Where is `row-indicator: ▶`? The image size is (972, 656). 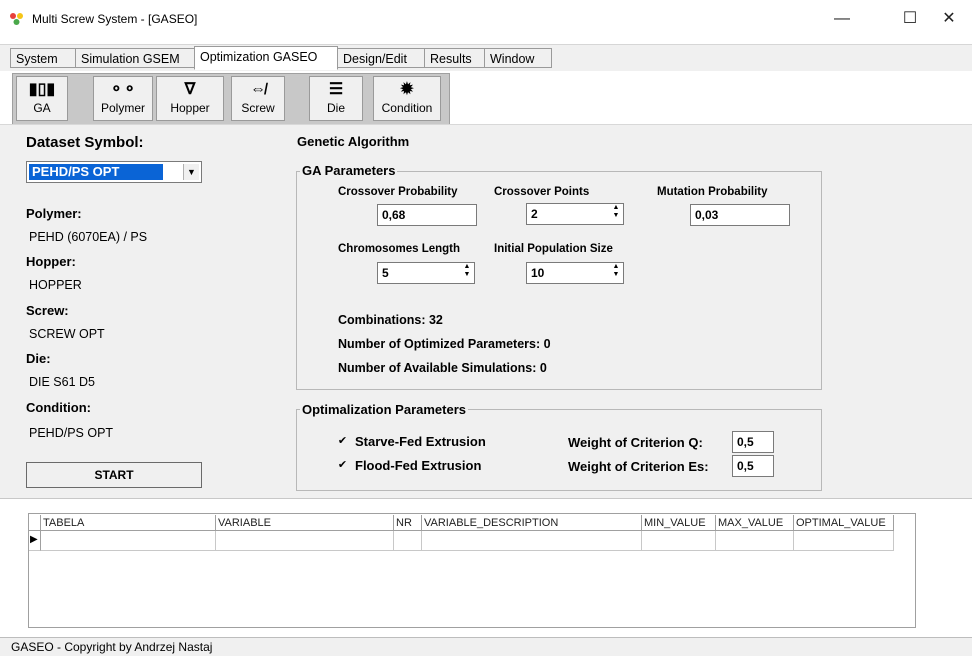 row-indicator: ▶ is located at coordinates (35, 541).